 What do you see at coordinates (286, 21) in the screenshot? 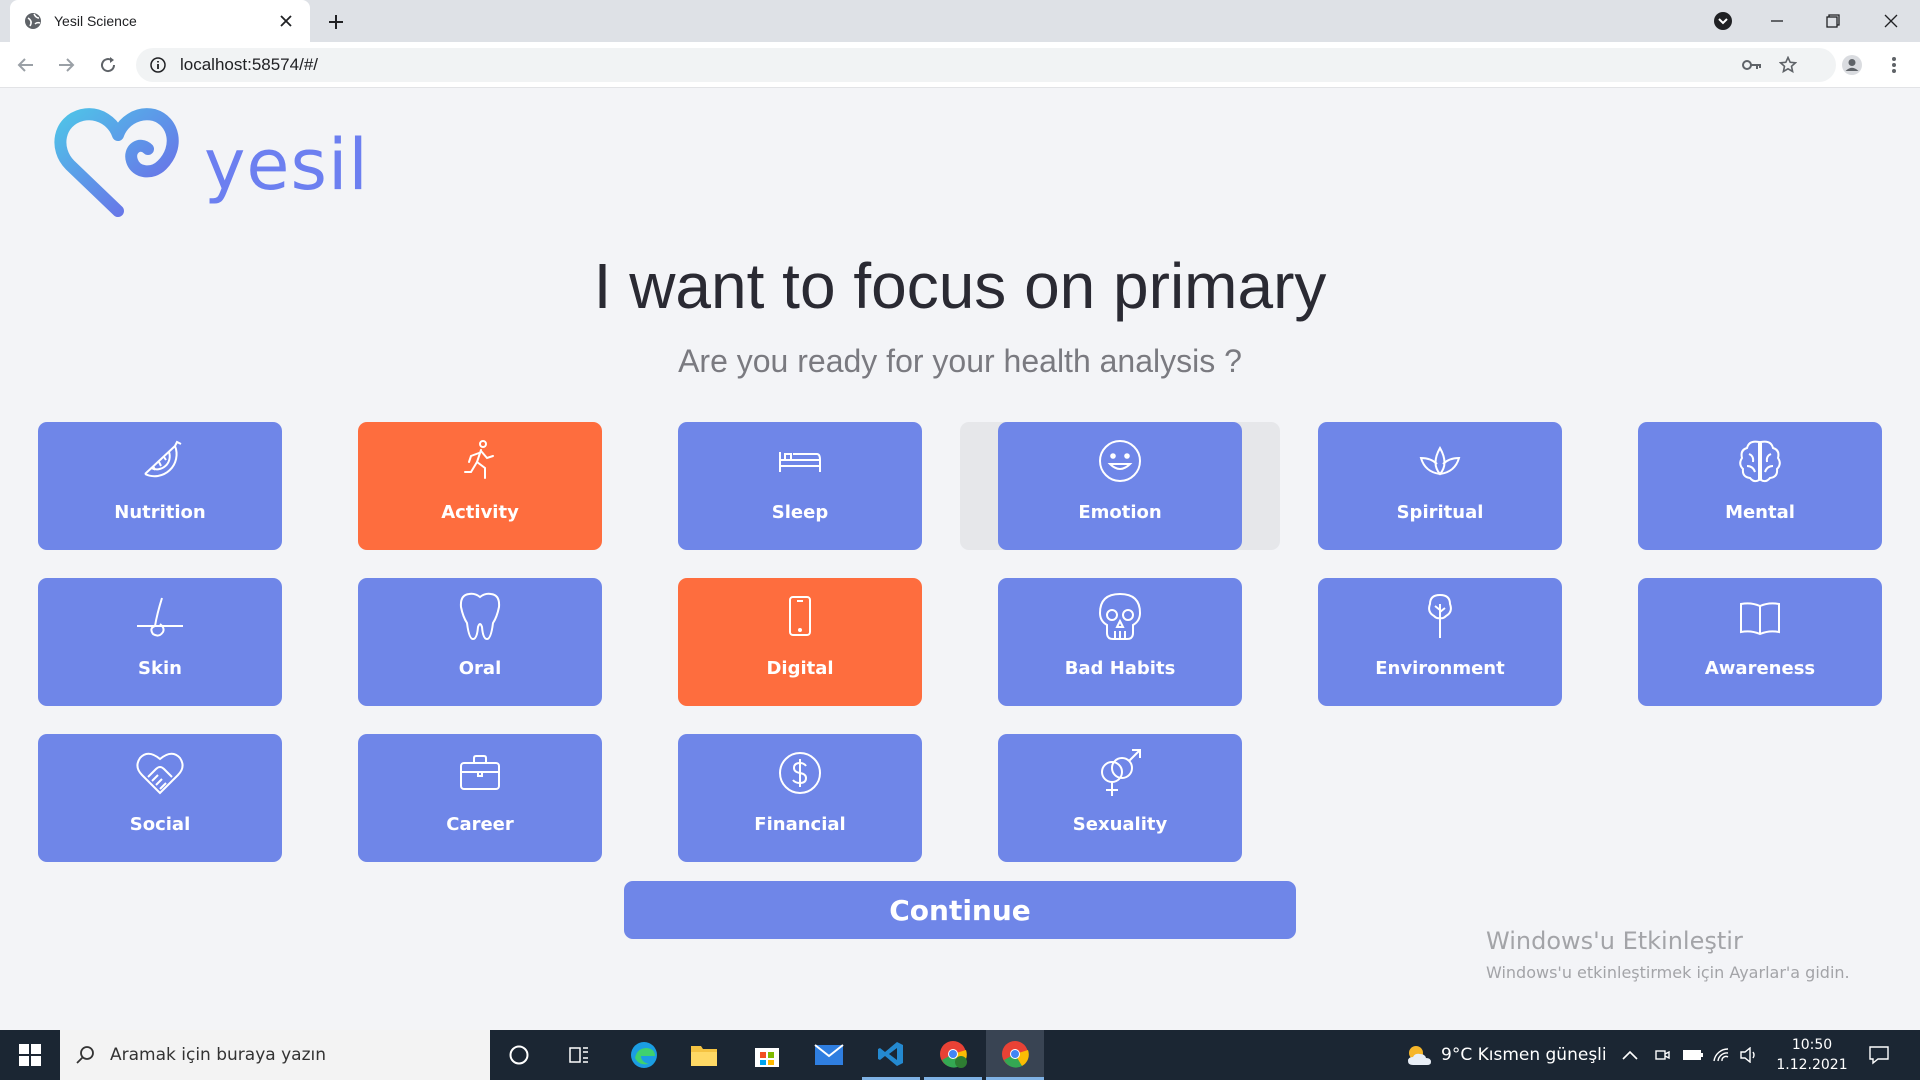
I see `close-tab-icon` at bounding box center [286, 21].